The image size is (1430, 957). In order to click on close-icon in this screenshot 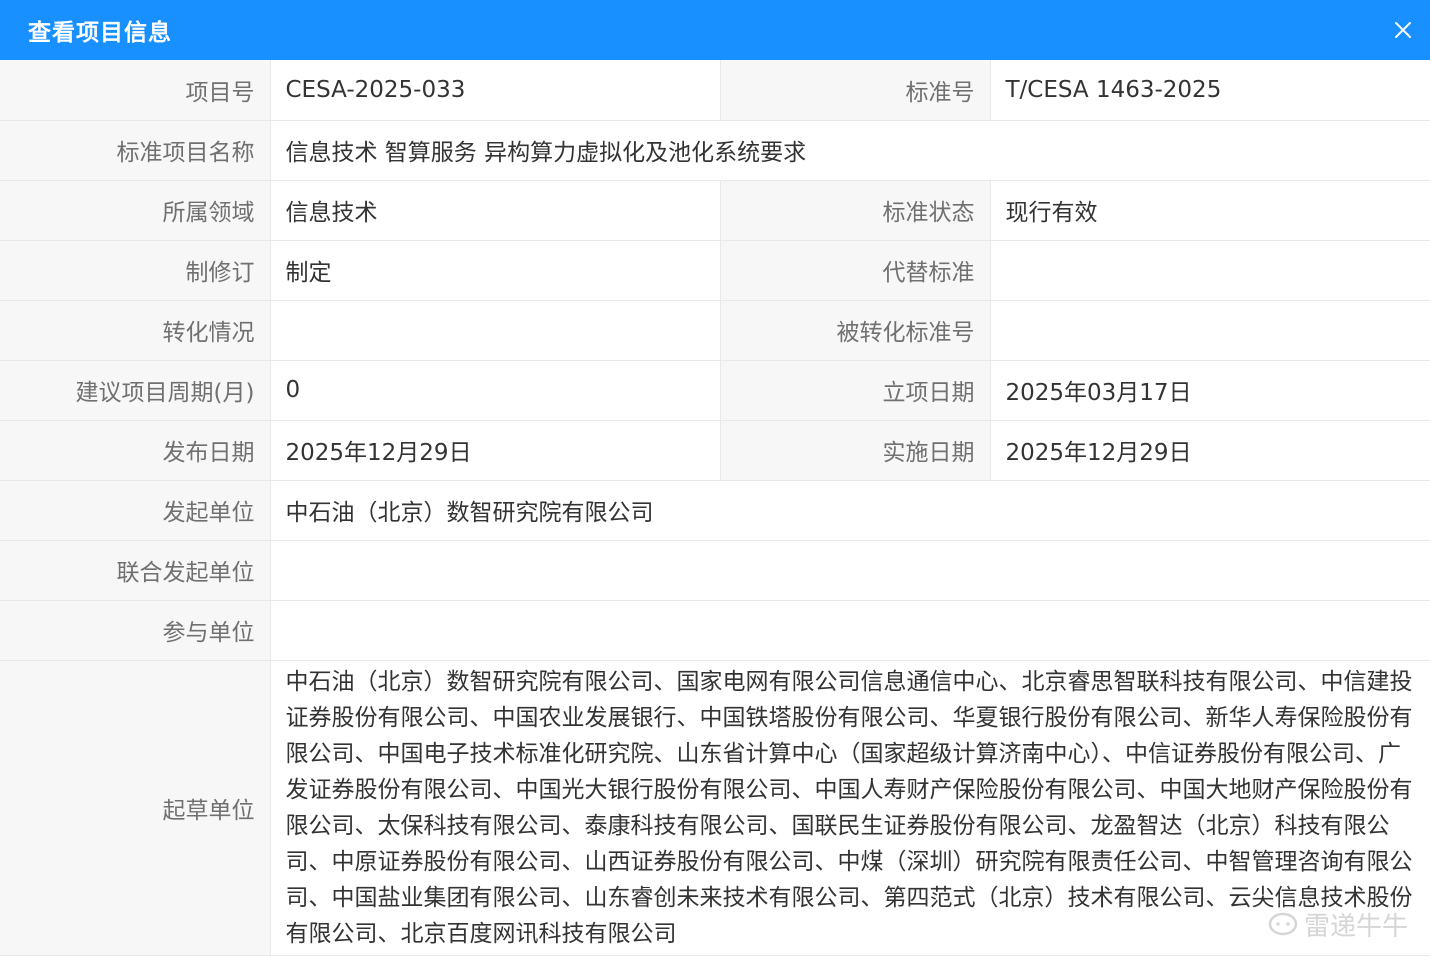, I will do `click(1403, 30)`.